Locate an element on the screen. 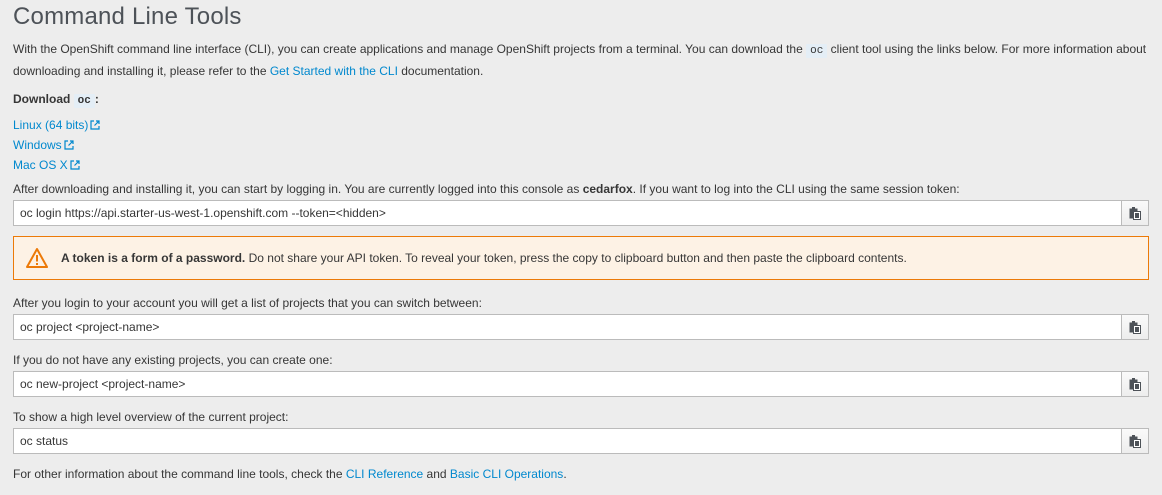 The width and height of the screenshot is (1162, 495). download-label: Download is located at coordinates (43, 99).